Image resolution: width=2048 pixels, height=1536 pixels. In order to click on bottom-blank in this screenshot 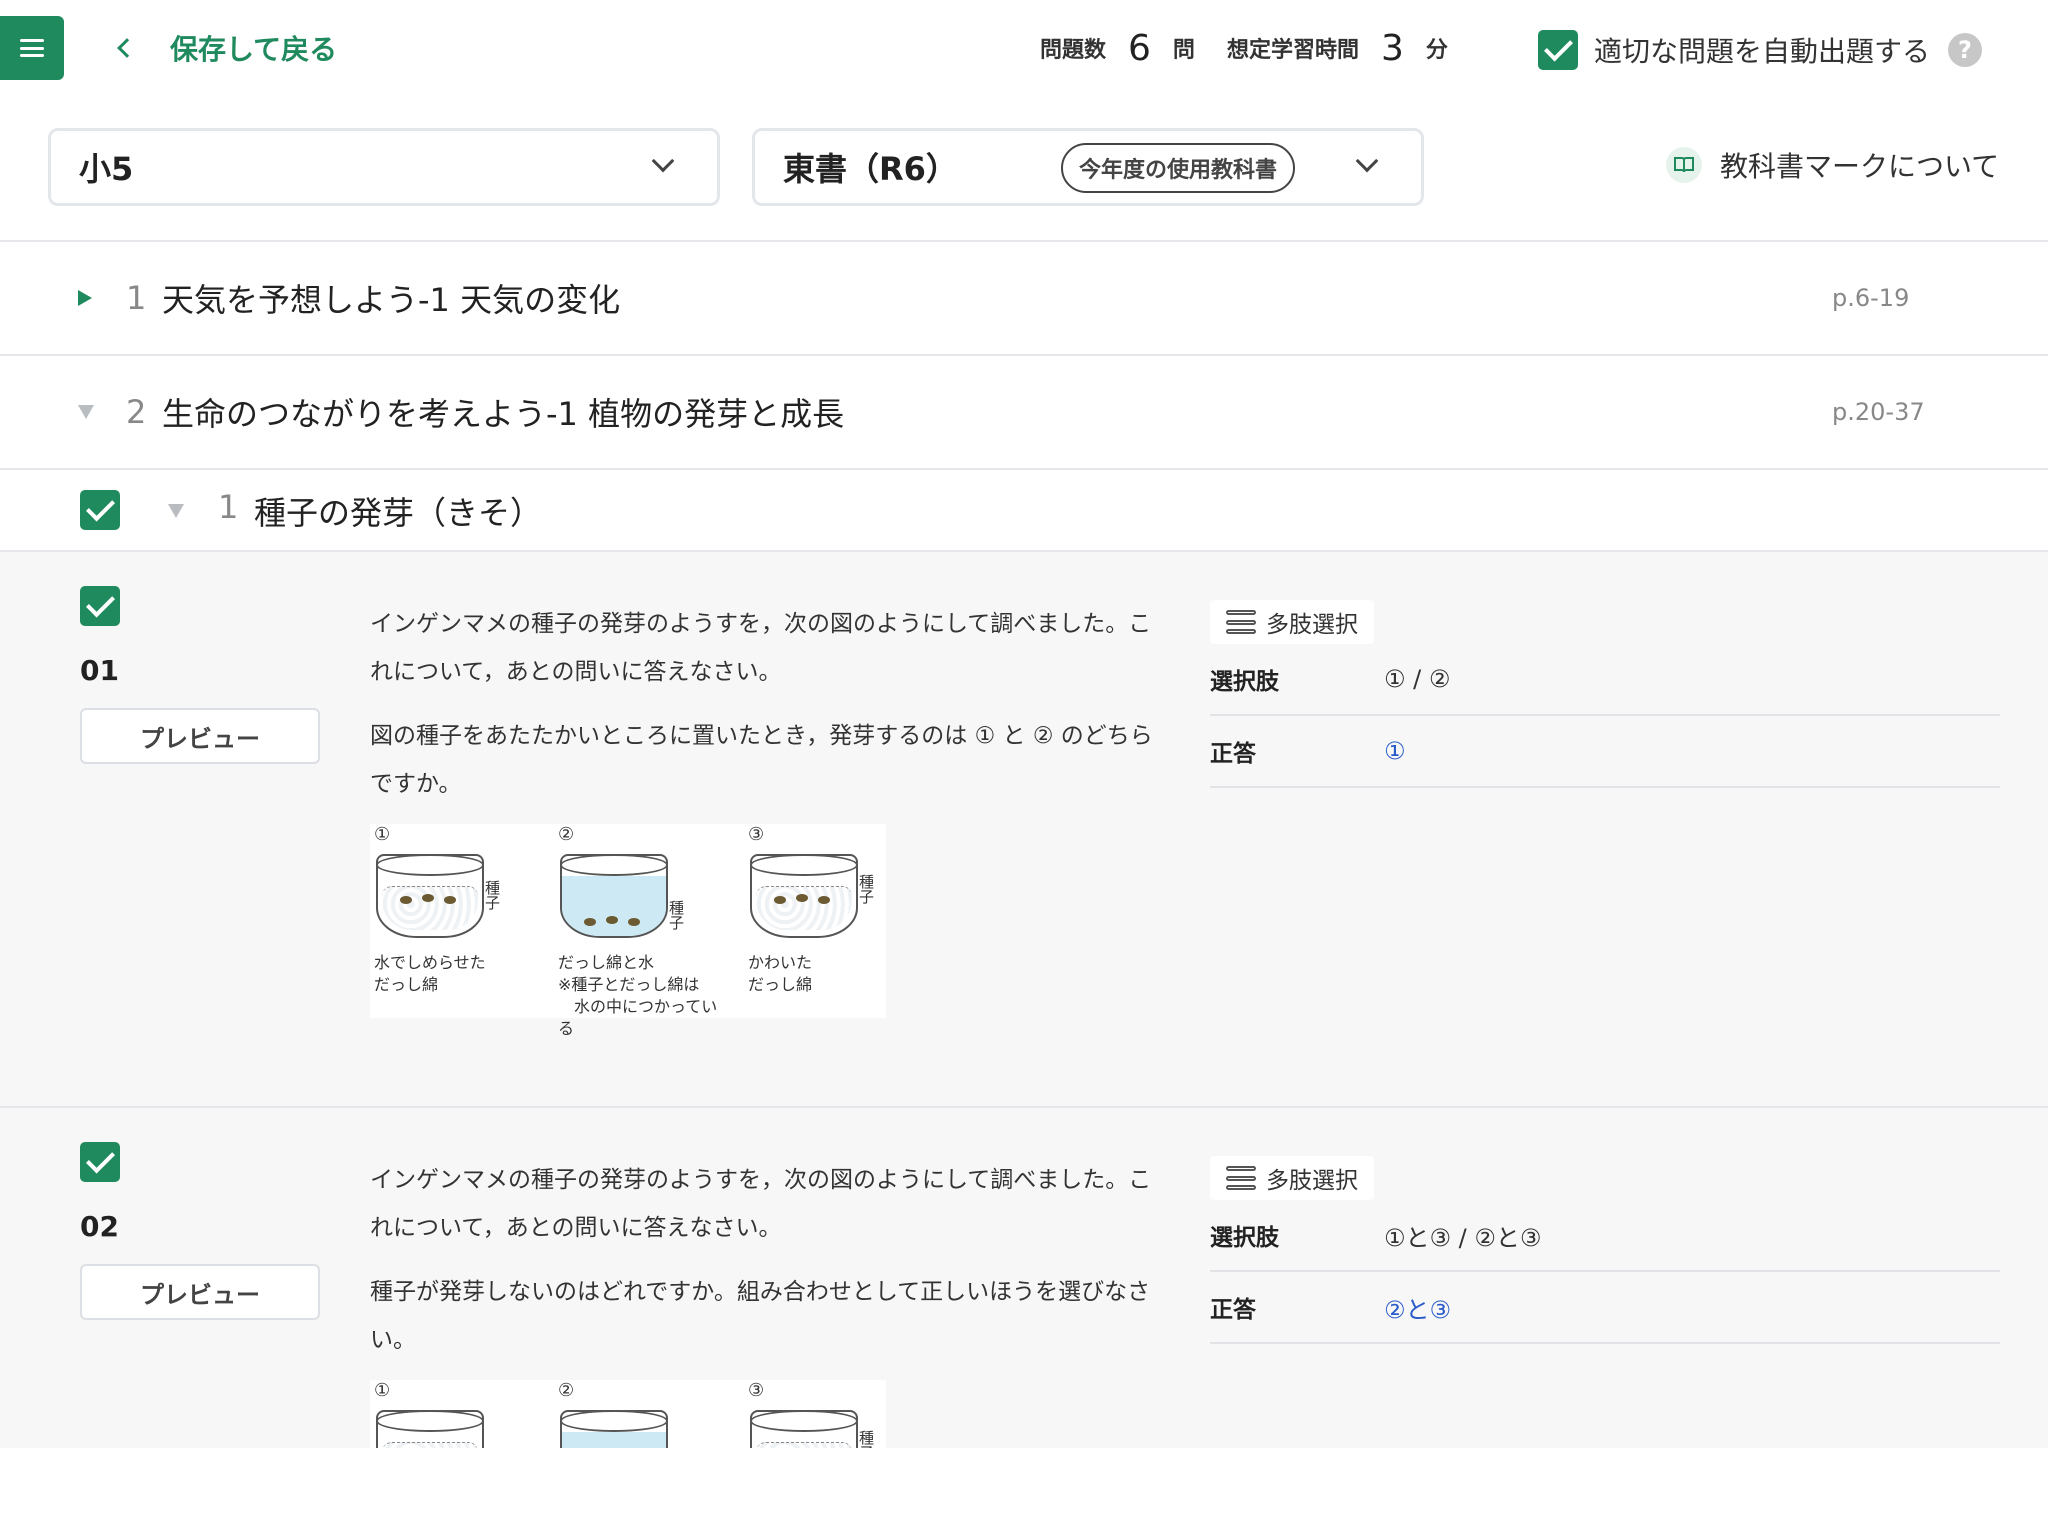, I will do `click(1024, 1492)`.